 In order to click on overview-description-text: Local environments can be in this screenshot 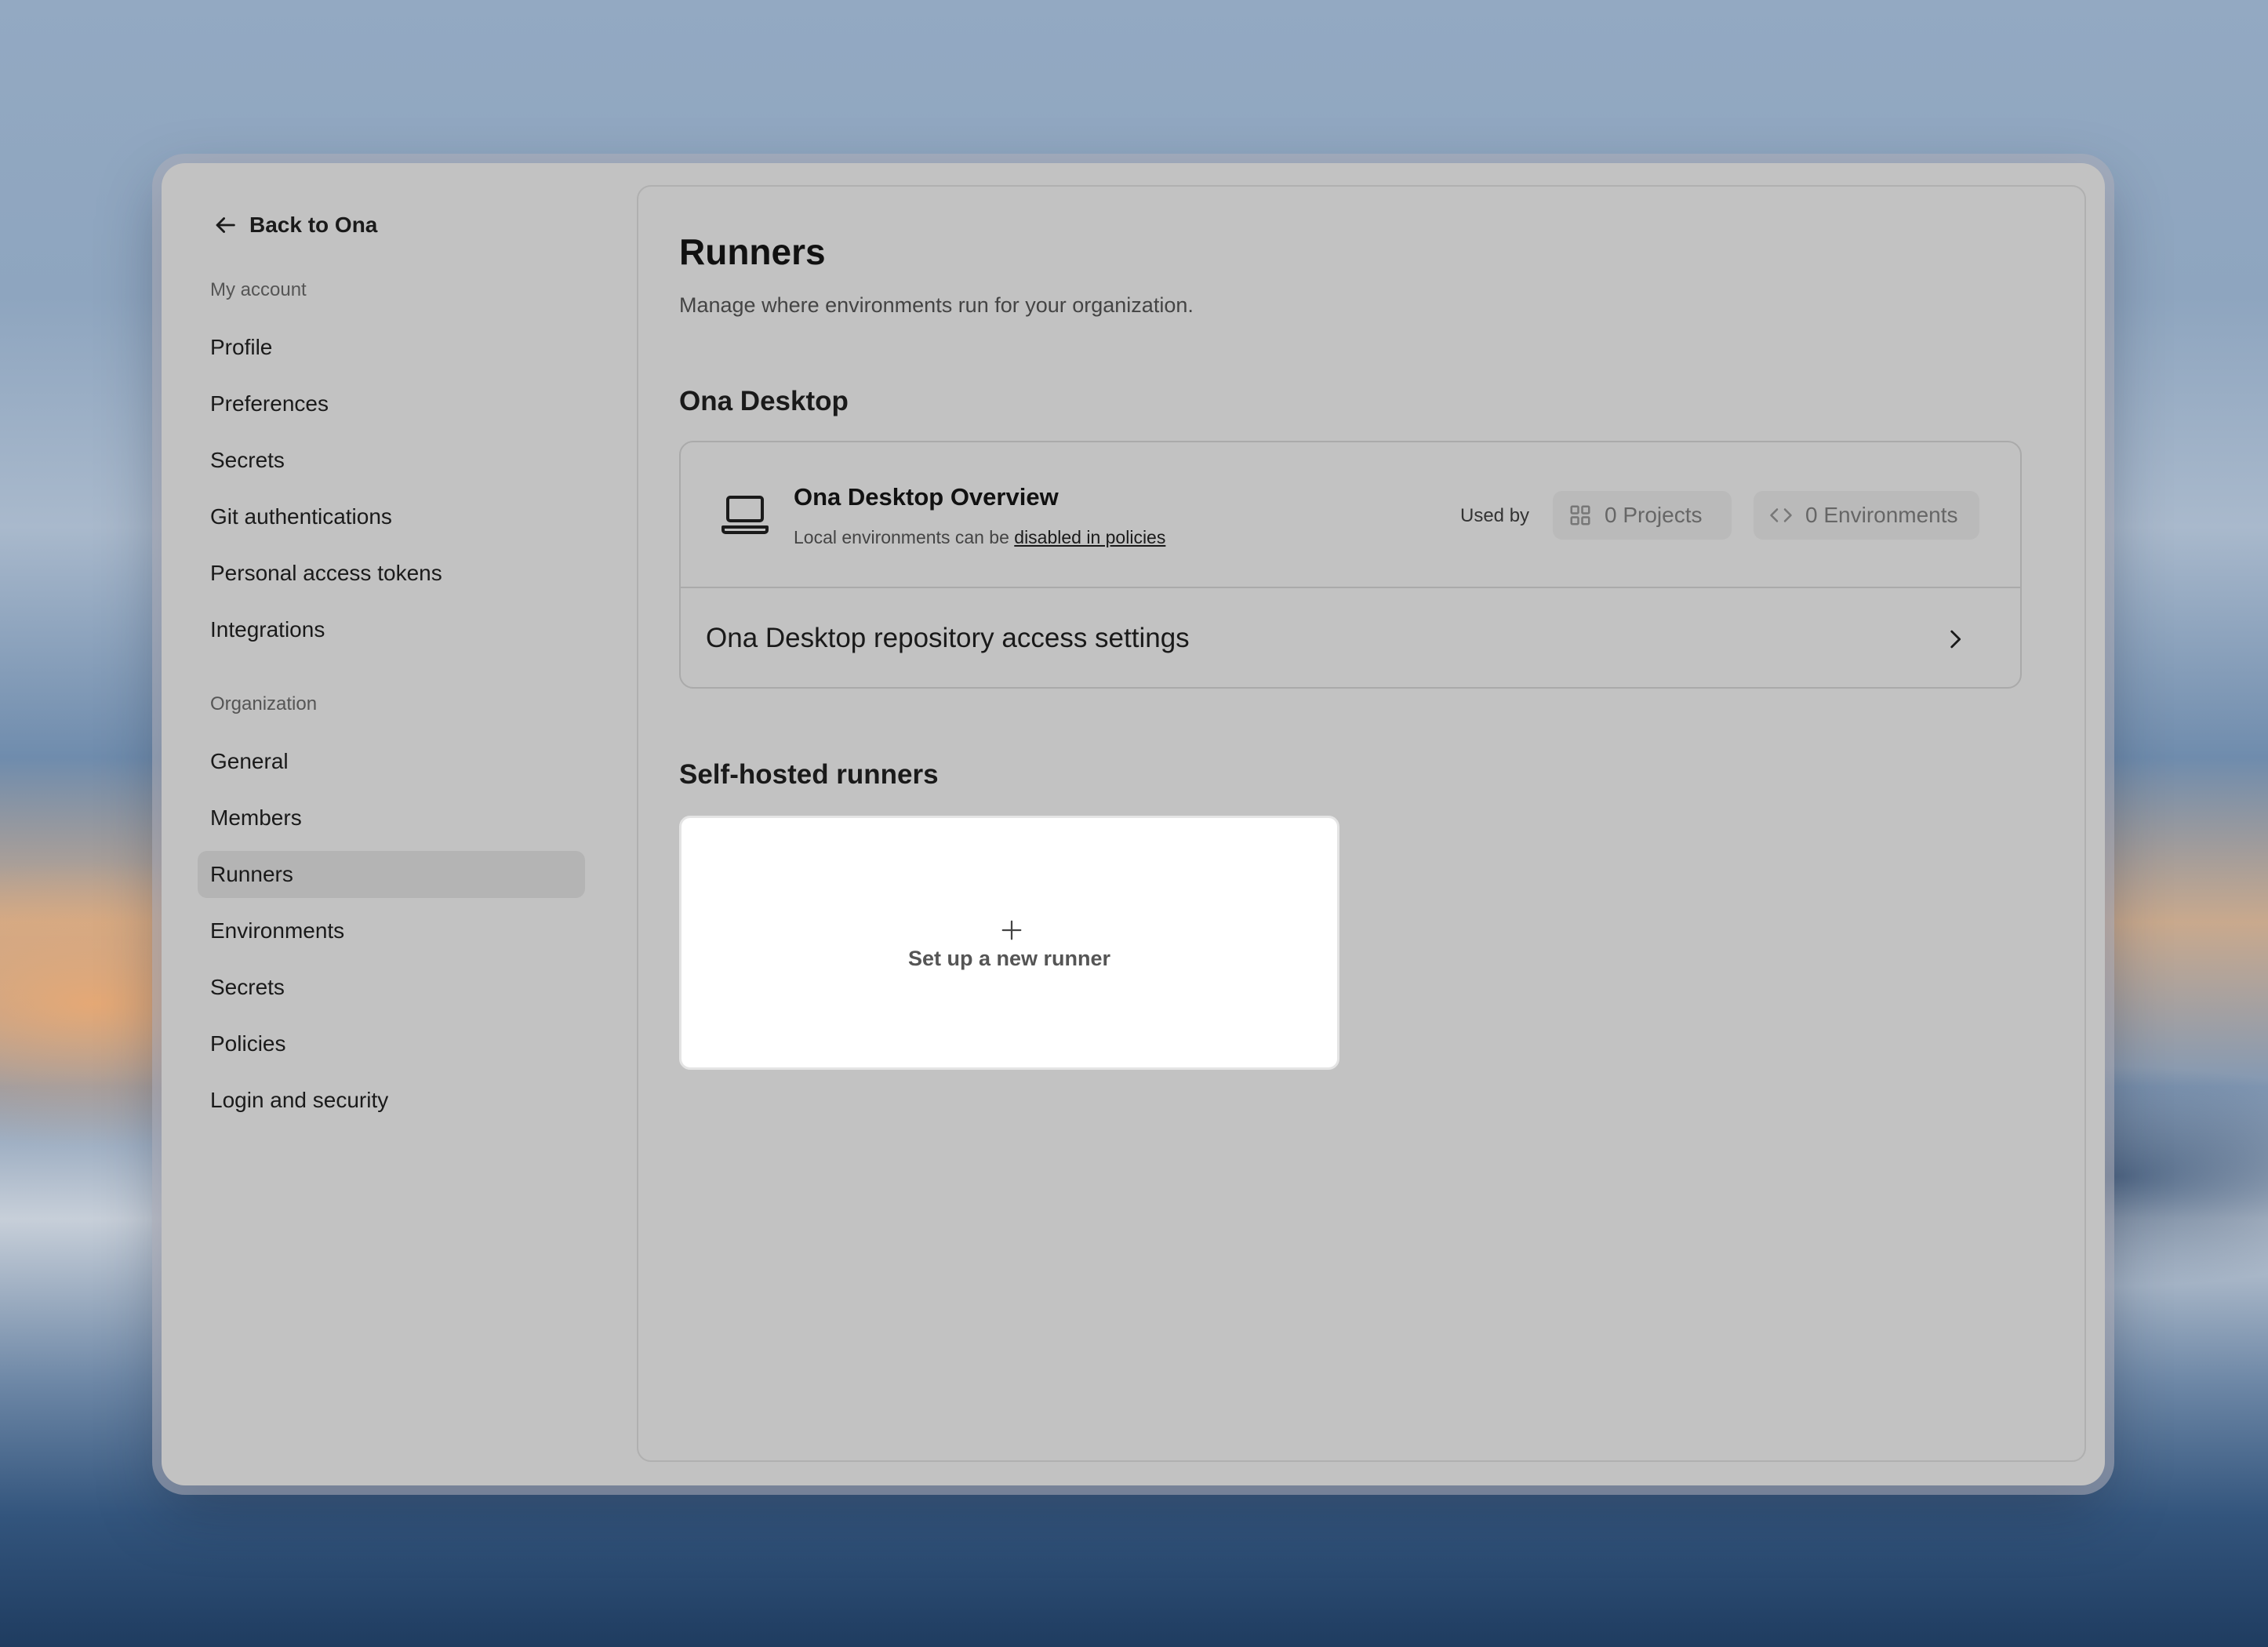, I will do `click(904, 537)`.